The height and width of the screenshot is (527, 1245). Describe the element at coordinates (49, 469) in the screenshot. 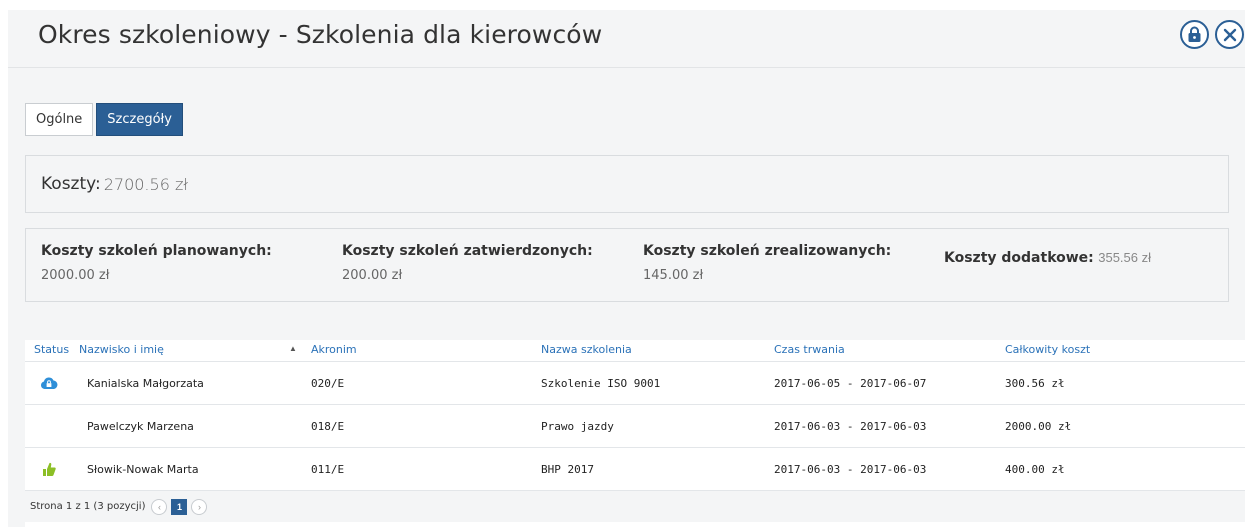

I see `thumb-up-icon` at that location.